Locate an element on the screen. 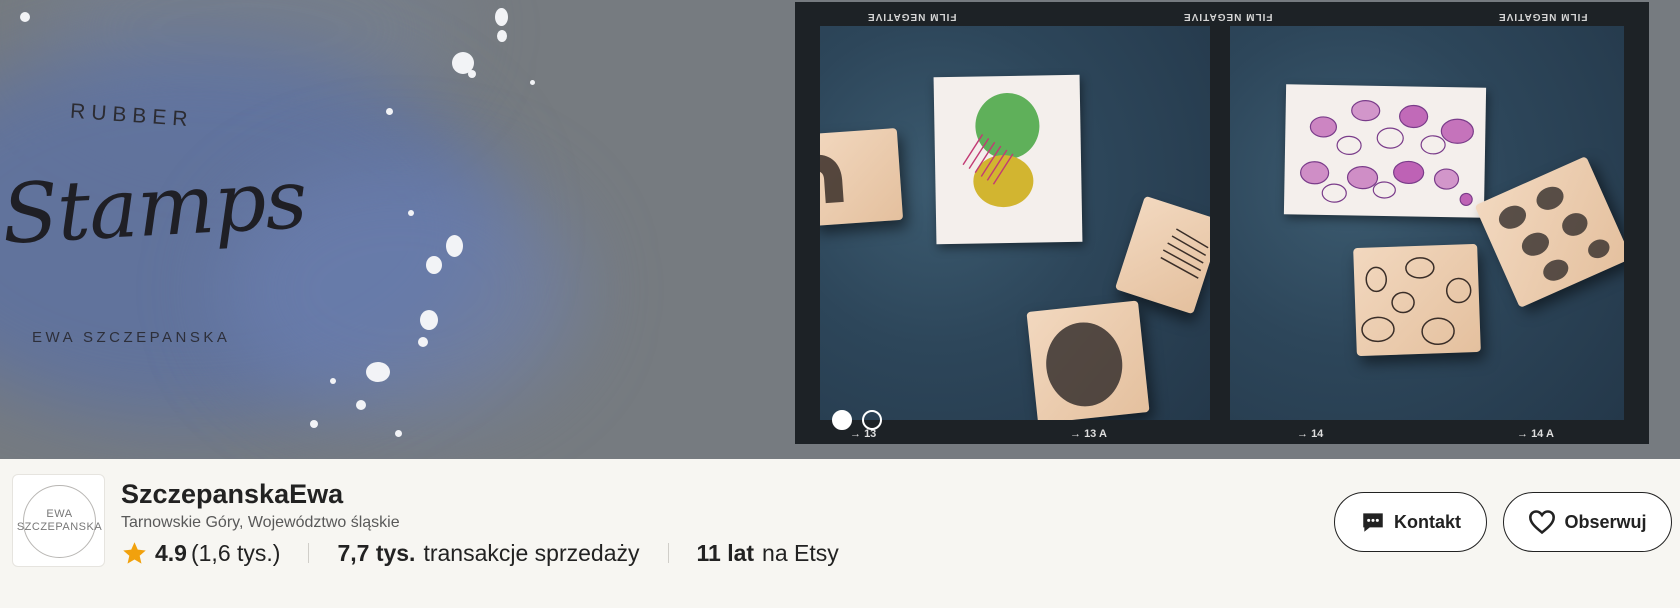 The height and width of the screenshot is (608, 1680). film-frame-number: → 14 A is located at coordinates (1535, 434).